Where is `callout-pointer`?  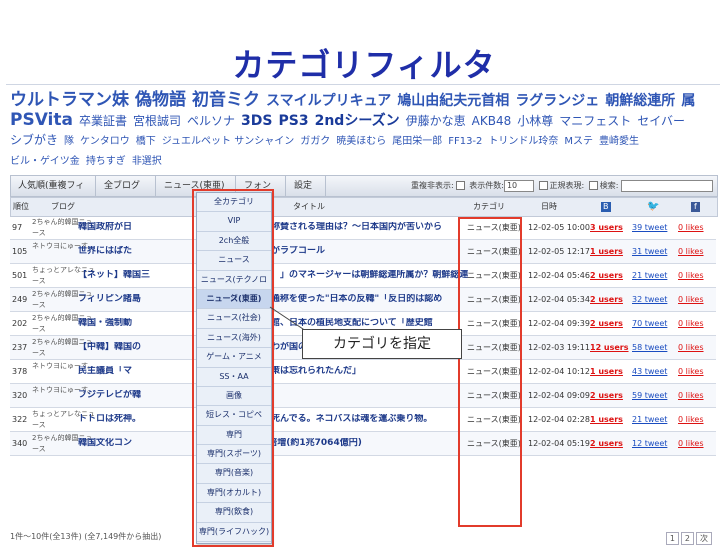
callout-pointer is located at coordinates (288, 319).